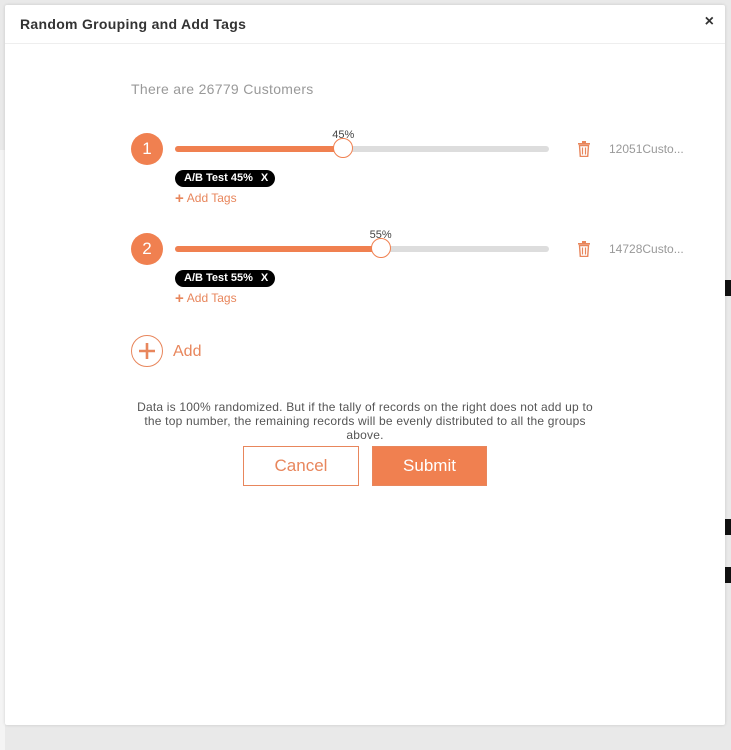 The height and width of the screenshot is (750, 731). I want to click on tag-pill: A/B Test 45% X, so click(225, 178).